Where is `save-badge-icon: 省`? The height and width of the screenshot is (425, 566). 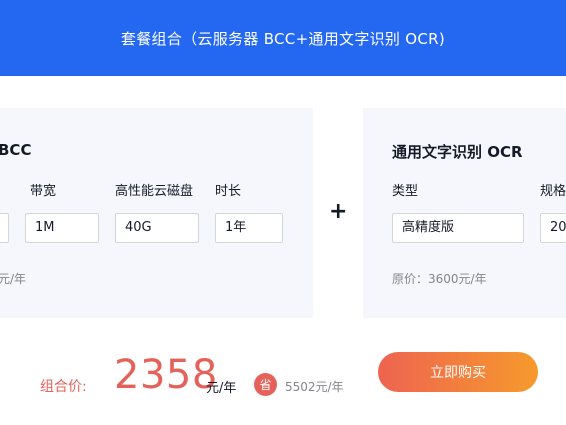
save-badge-icon: 省 is located at coordinates (265, 384).